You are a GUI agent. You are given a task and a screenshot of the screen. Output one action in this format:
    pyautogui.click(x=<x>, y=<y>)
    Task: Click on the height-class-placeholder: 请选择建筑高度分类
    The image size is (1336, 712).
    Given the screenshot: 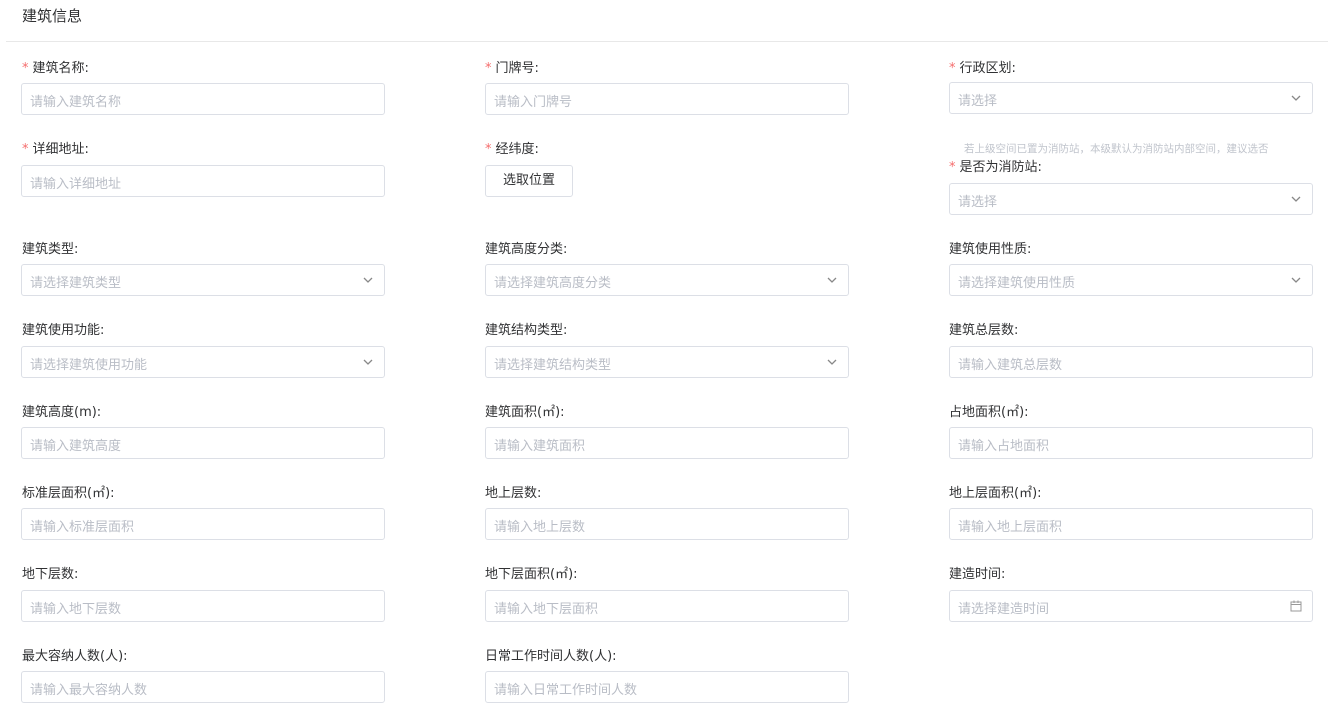 What is the action you would take?
    pyautogui.click(x=553, y=283)
    